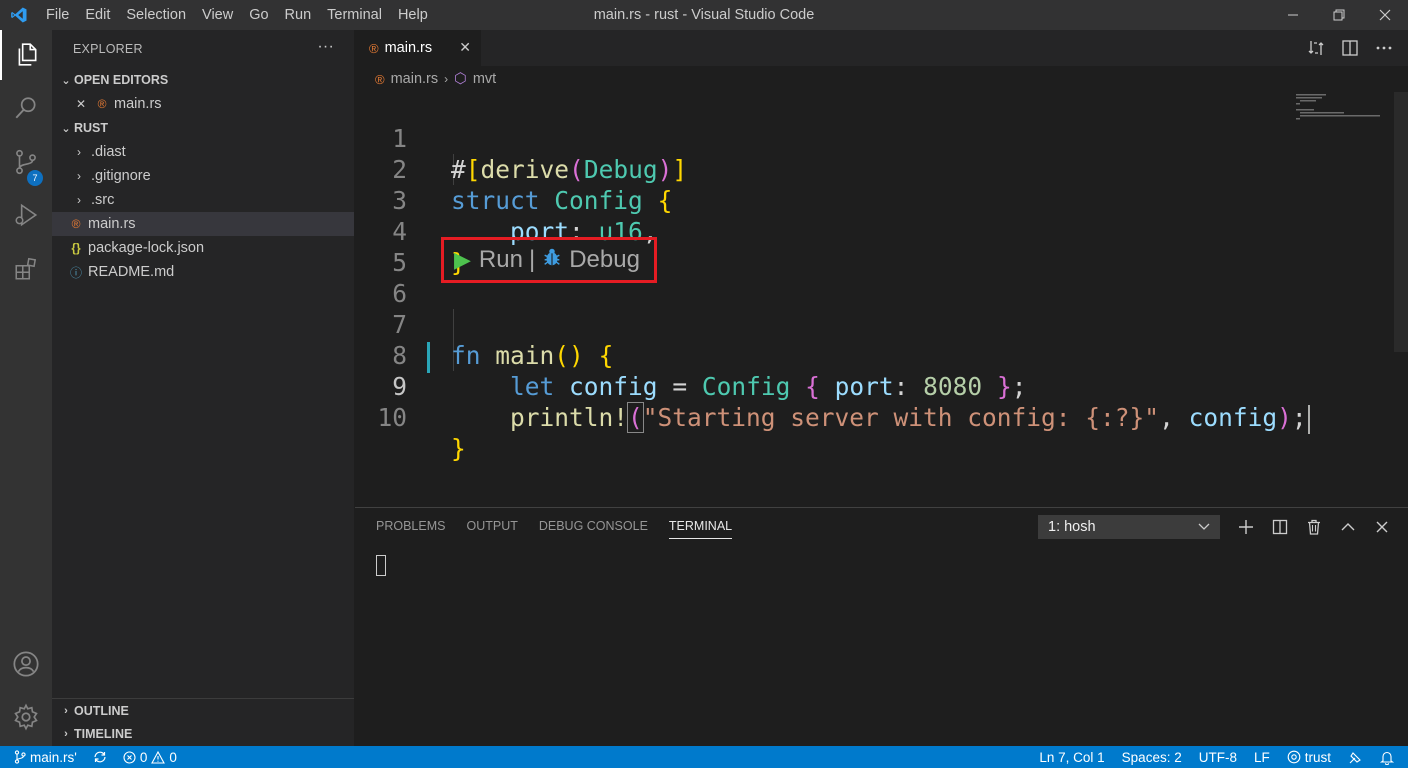 The image size is (1408, 768). I want to click on close-window-icon, so click(1385, 15).